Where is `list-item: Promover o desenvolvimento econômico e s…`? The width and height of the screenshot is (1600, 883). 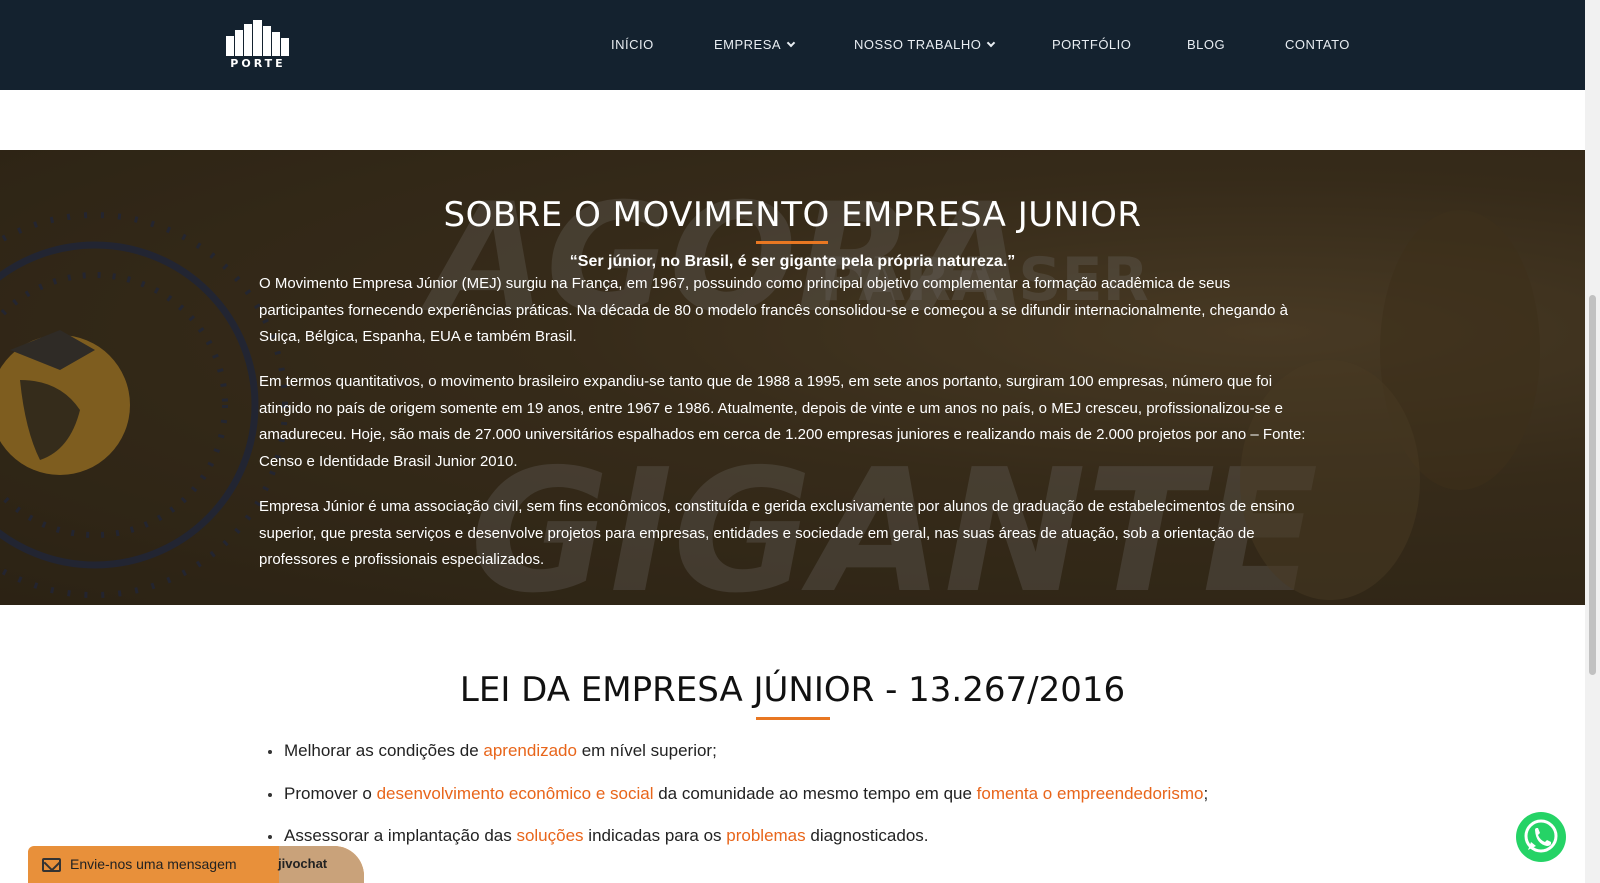 list-item: Promover o desenvolvimento econômico e s… is located at coordinates (738, 800).